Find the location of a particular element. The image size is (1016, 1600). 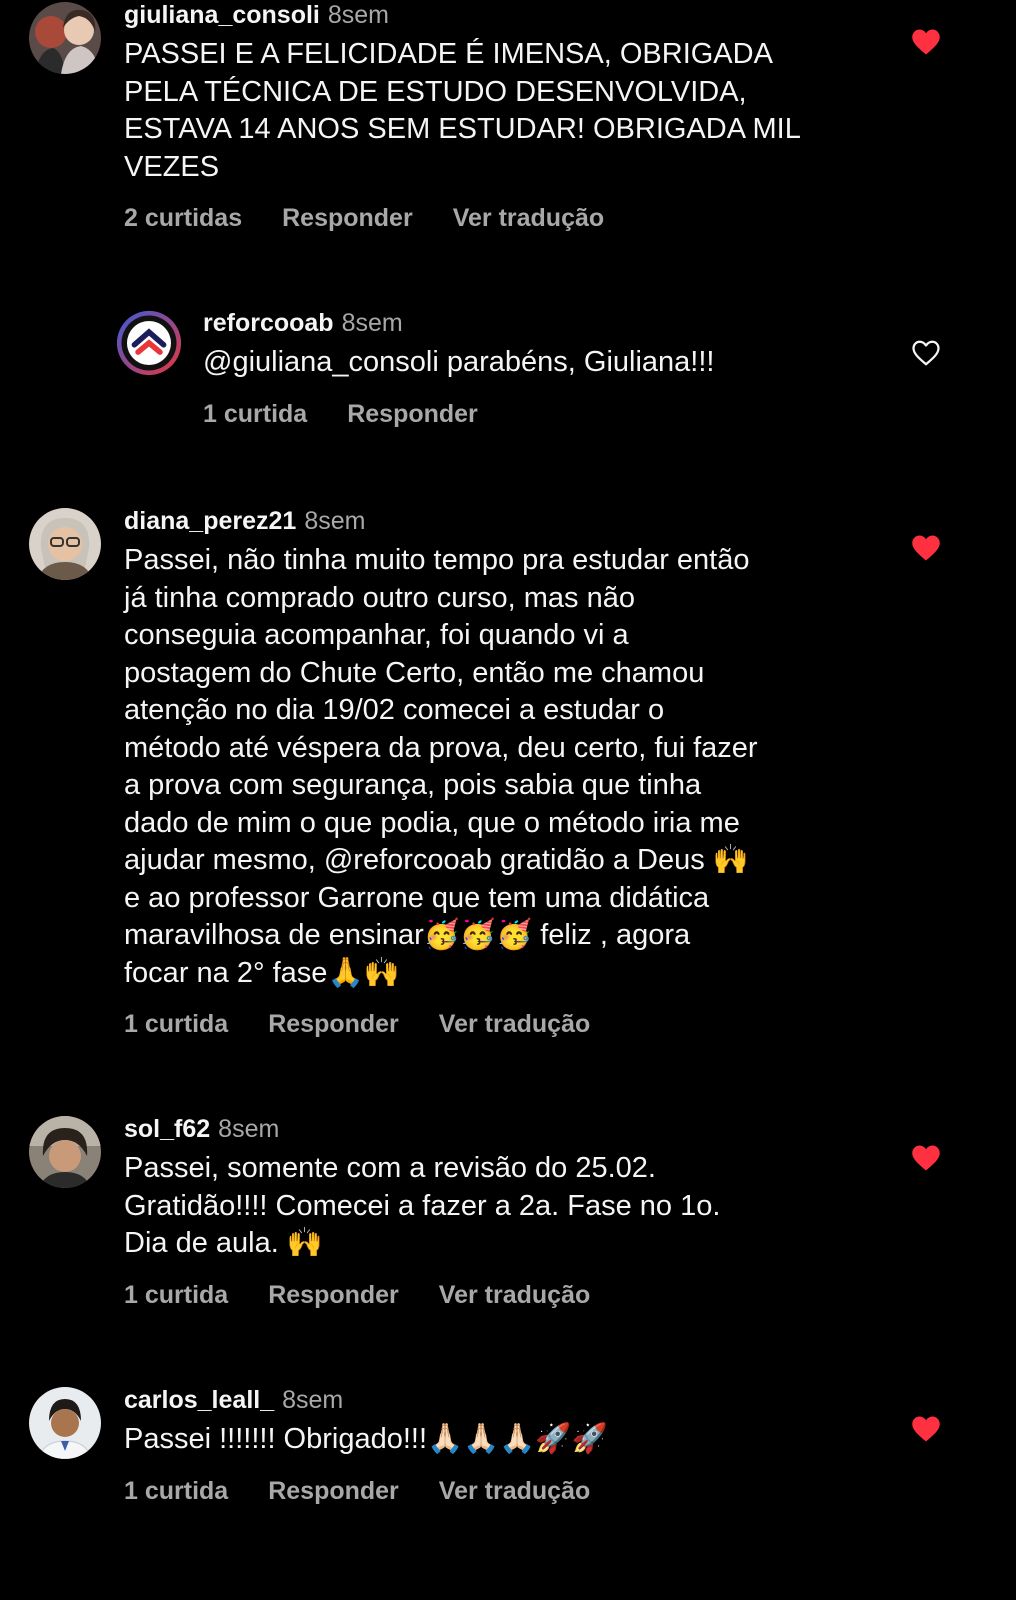

comment-text: @giuliana_consoli parabéns, Giuliana!!! is located at coordinates (459, 362).